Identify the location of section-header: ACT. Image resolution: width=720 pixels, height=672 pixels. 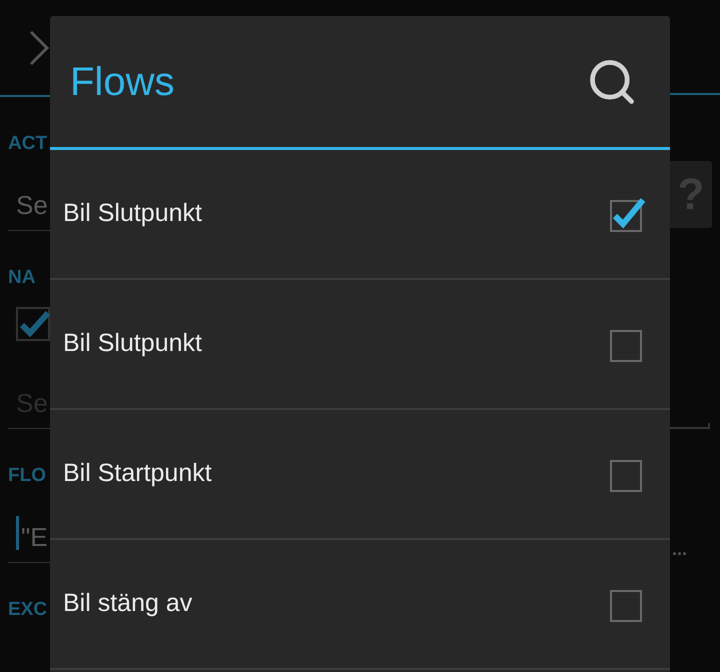
(28, 143).